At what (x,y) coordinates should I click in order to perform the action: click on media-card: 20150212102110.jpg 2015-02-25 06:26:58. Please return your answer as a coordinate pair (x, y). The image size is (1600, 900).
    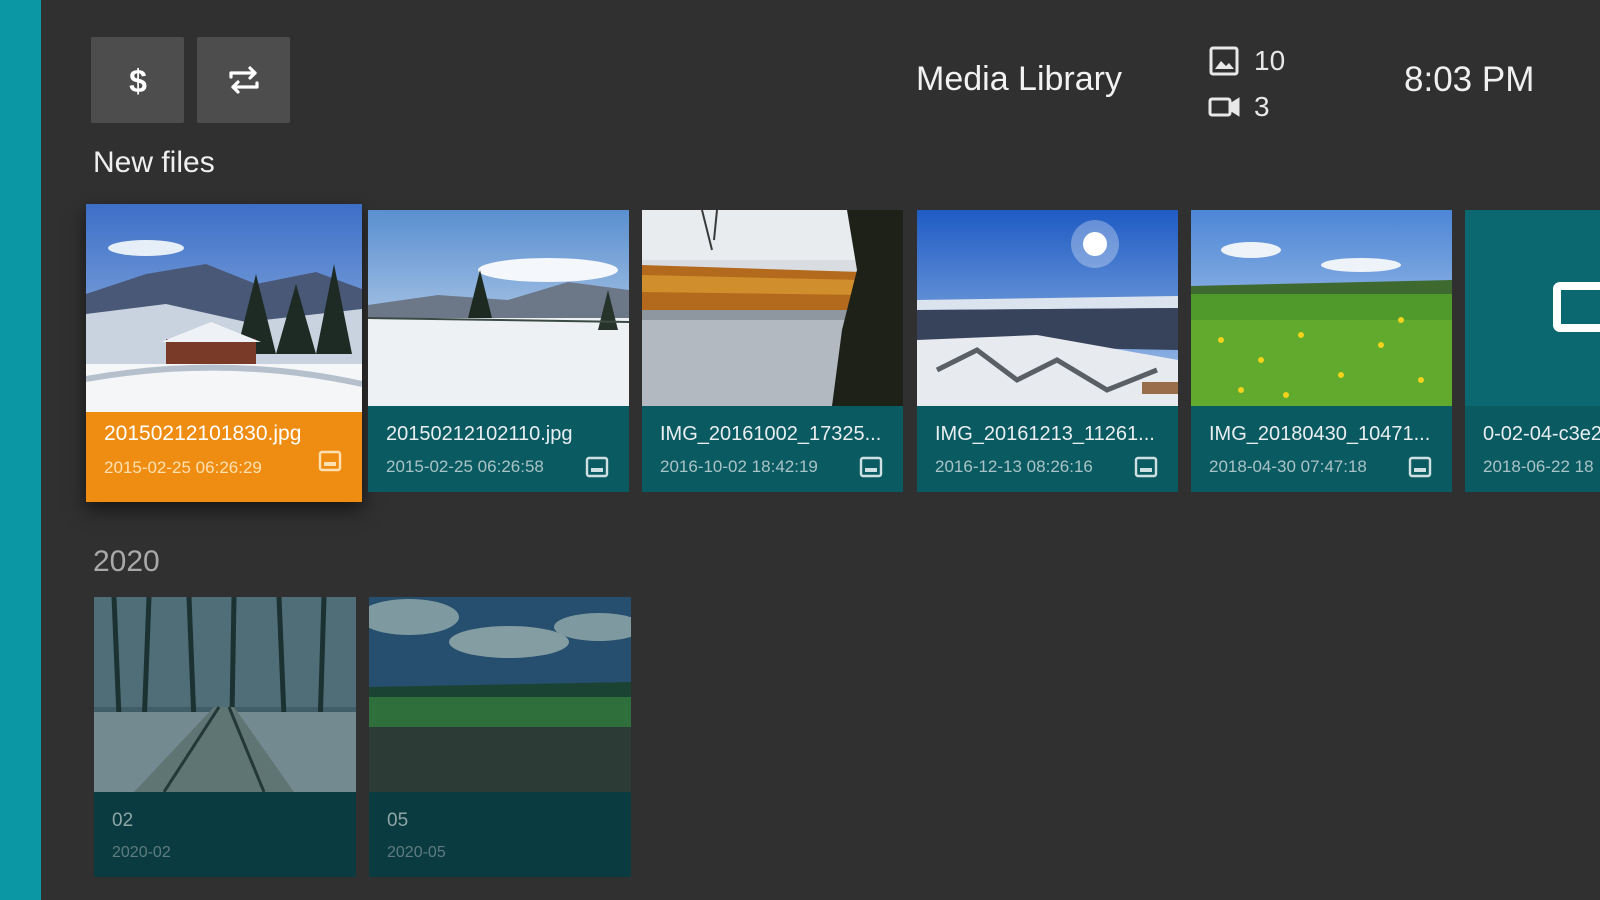
    Looking at the image, I should click on (498, 351).